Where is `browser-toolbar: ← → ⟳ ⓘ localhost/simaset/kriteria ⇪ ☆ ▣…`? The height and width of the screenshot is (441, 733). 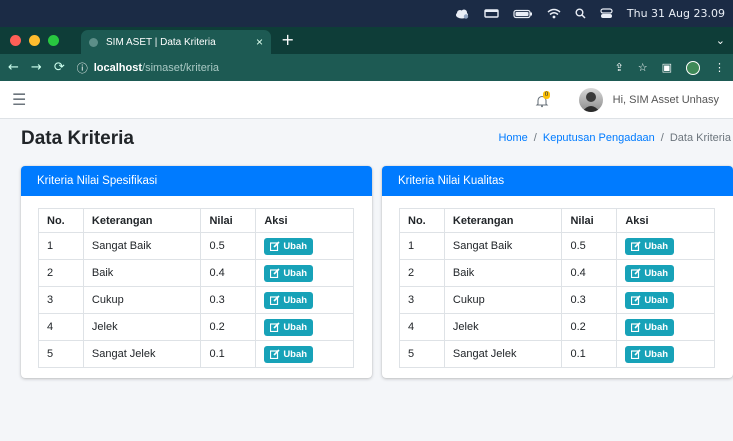 browser-toolbar: ← → ⟳ ⓘ localhost/simaset/kriteria ⇪ ☆ ▣… is located at coordinates (366, 67).